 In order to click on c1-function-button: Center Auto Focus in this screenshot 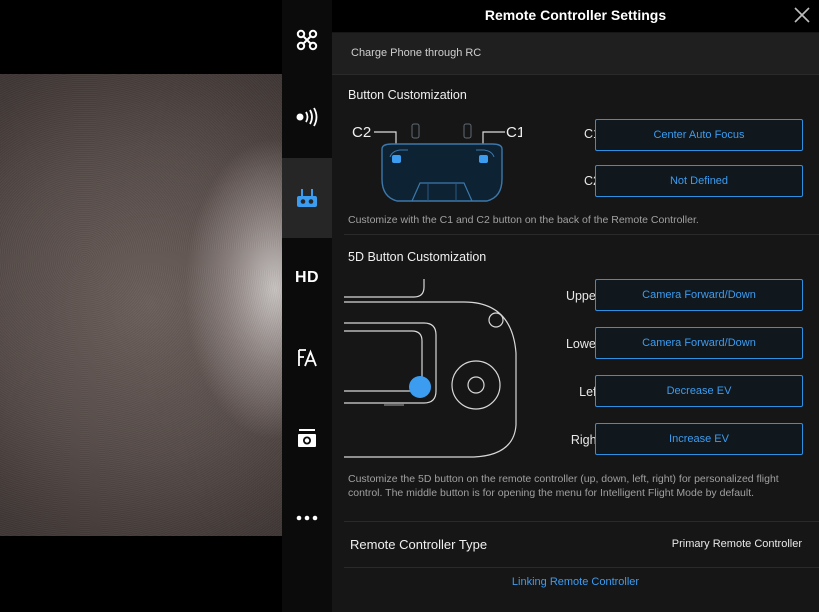, I will do `click(699, 135)`.